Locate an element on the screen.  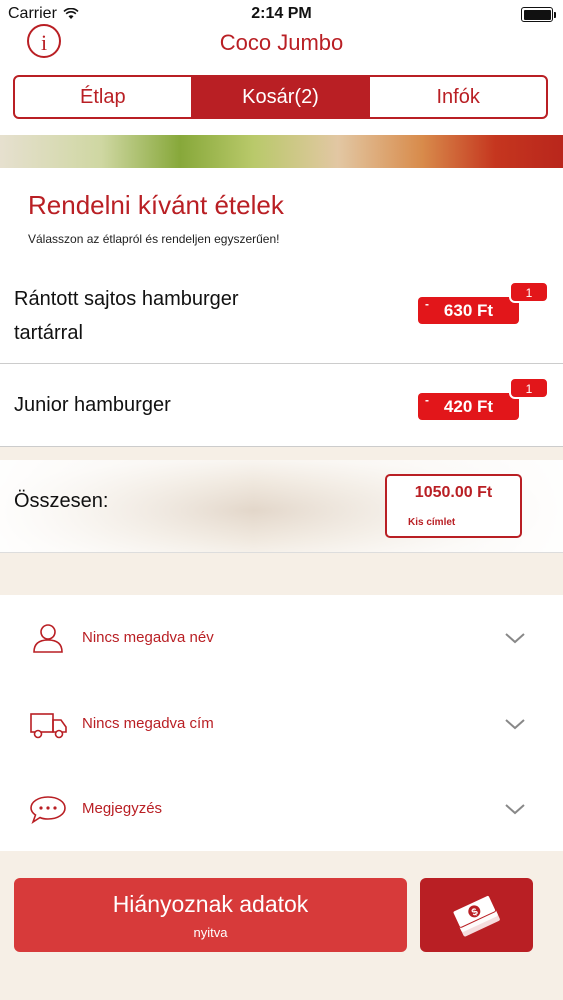
speech-bubble-icon is located at coordinates (48, 810).